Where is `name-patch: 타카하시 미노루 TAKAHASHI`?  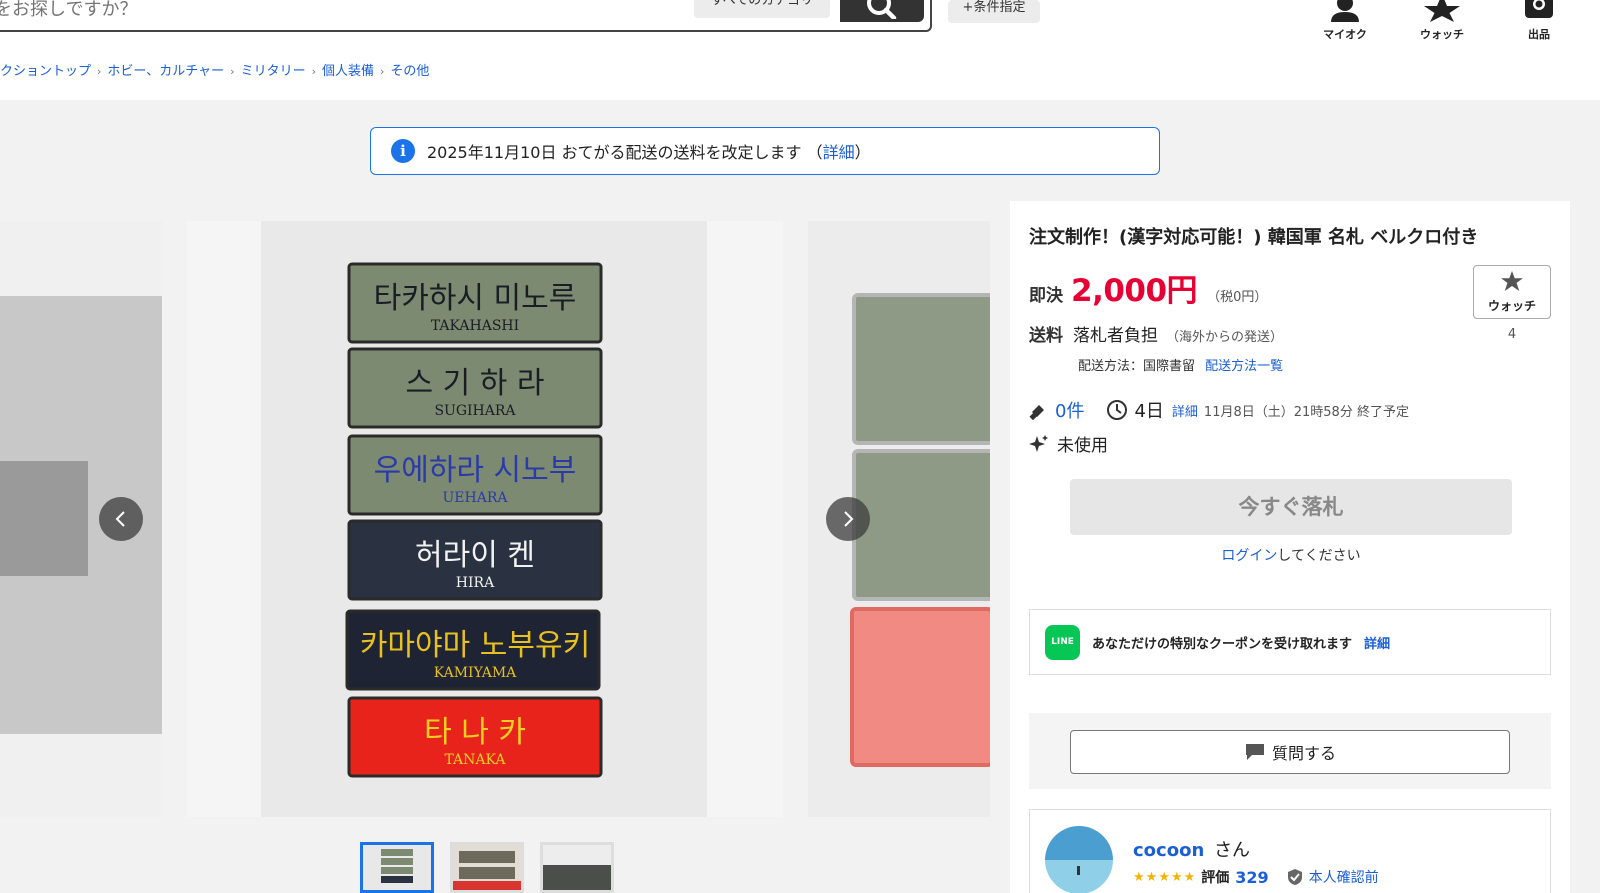 name-patch: 타카하시 미노루 TAKAHASHI is located at coordinates (475, 303).